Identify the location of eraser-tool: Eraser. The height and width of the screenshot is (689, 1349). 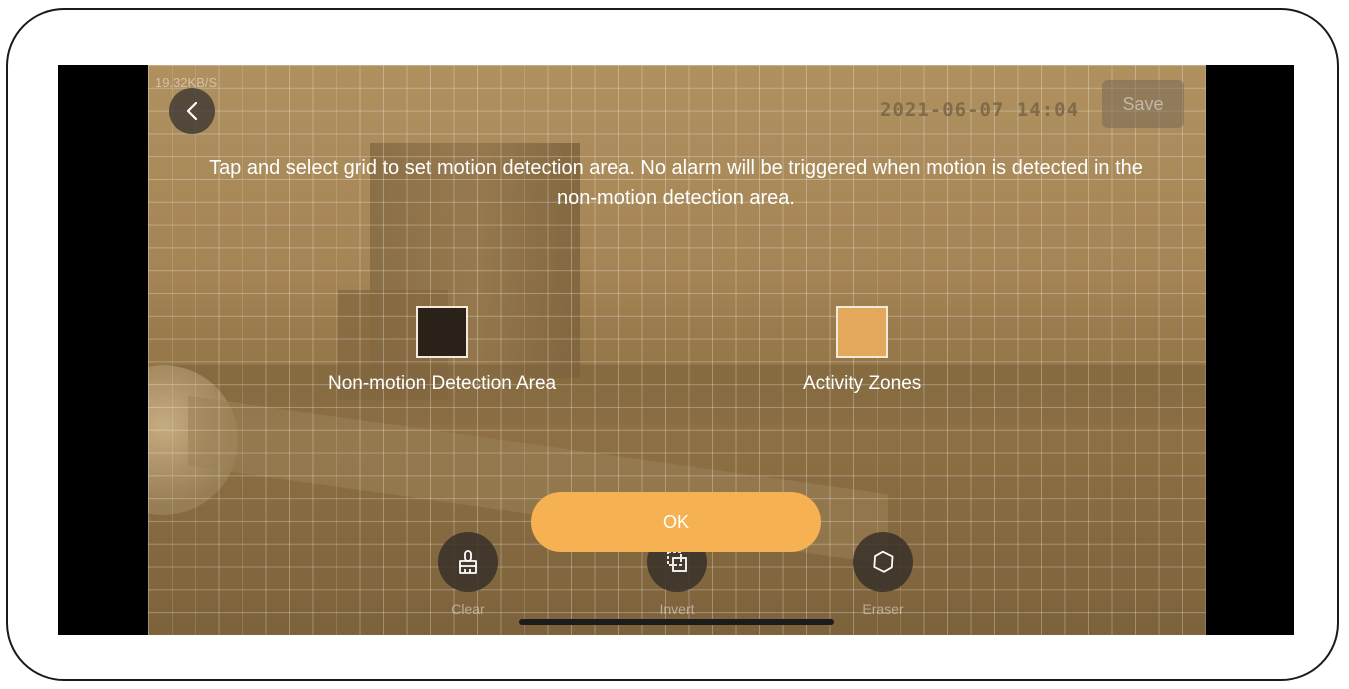
(883, 574).